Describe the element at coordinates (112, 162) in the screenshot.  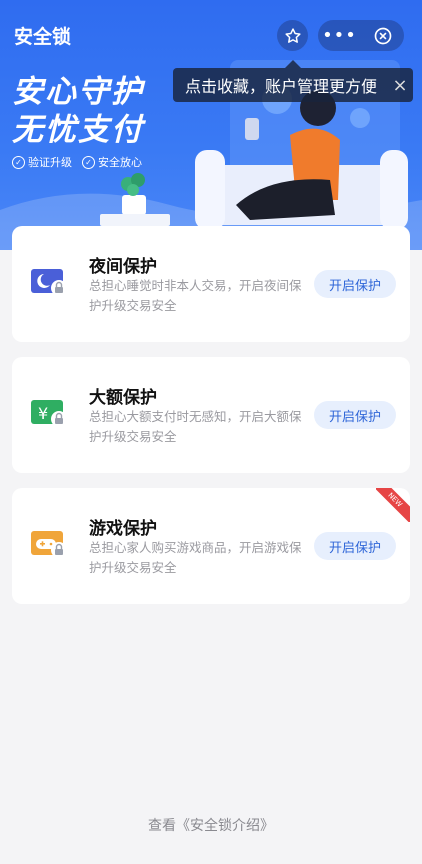
I see `badge-safe: ✓ 安全放心` at that location.